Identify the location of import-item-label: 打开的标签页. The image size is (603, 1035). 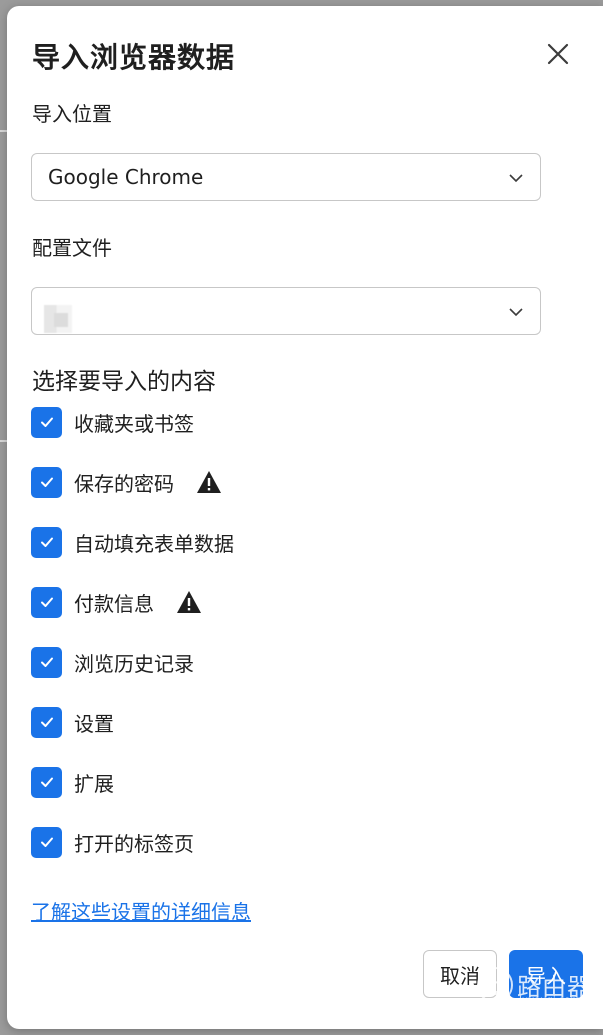
(134, 843).